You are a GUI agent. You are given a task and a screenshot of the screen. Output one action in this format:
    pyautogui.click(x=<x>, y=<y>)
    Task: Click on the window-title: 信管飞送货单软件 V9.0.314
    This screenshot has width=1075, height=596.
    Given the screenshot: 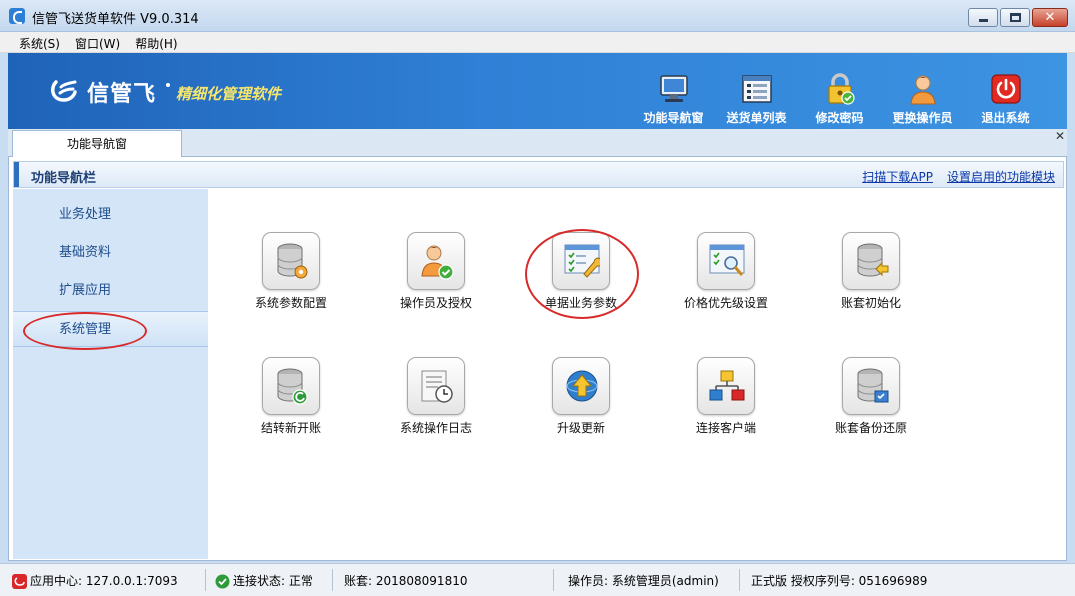 What is the action you would take?
    pyautogui.click(x=115, y=19)
    